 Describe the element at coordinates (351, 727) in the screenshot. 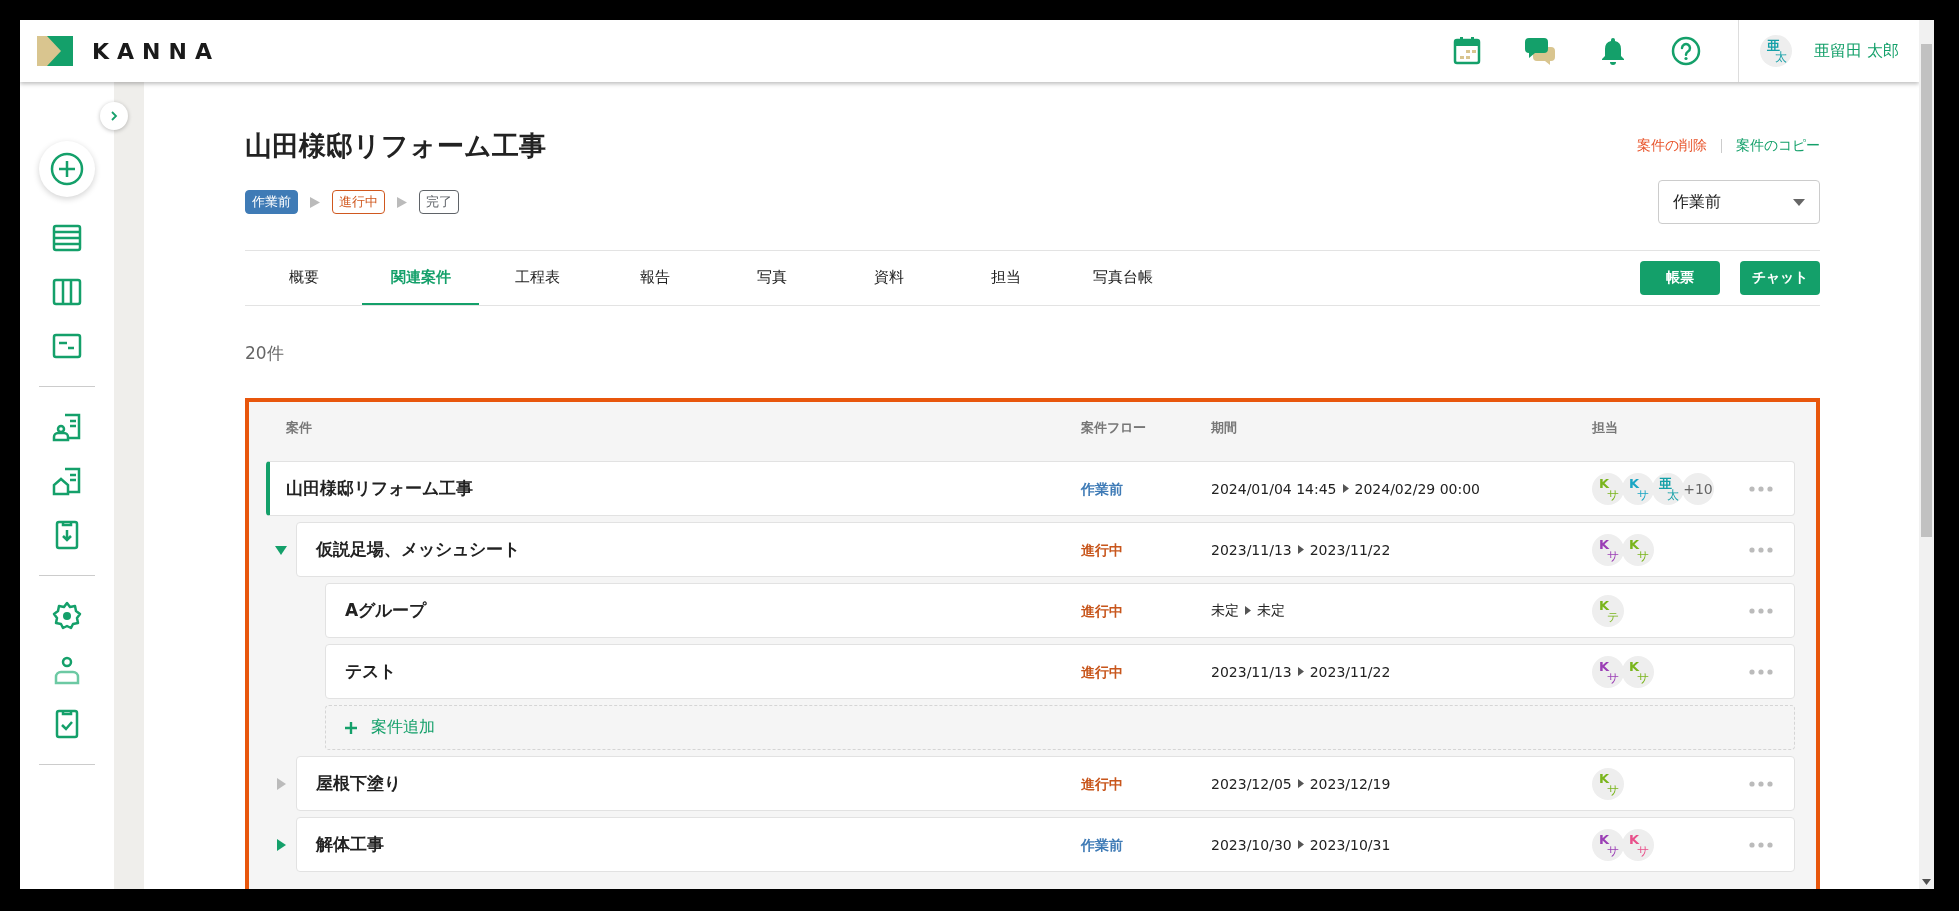

I see `plus-icon` at that location.